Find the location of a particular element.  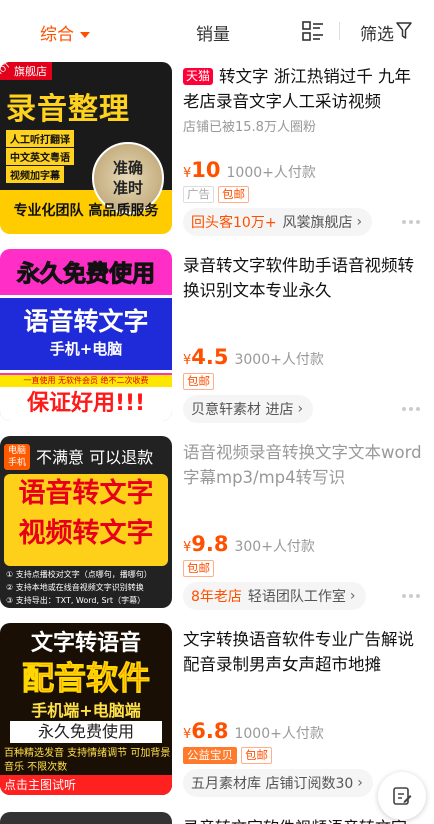

shop-link: 8年老店 轻语团队工作室 › is located at coordinates (274, 596).